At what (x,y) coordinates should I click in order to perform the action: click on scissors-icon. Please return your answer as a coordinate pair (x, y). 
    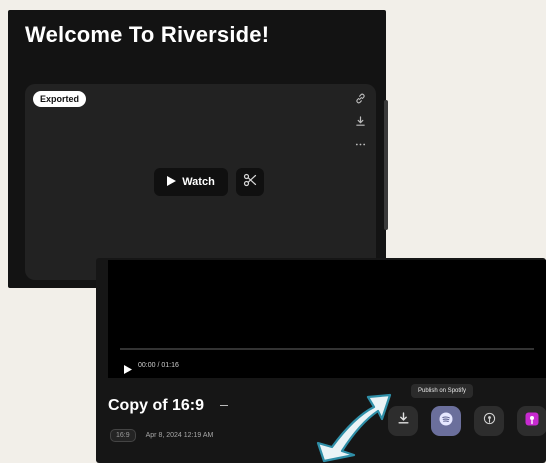
    Looking at the image, I should click on (250, 182).